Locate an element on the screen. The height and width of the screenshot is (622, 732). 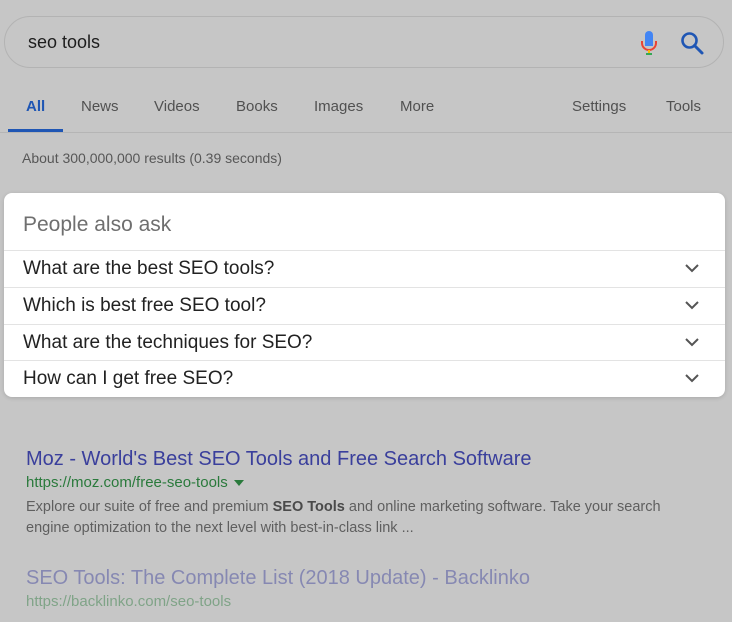
result-url: https://backlinko.com/seo-tools is located at coordinates (128, 601).